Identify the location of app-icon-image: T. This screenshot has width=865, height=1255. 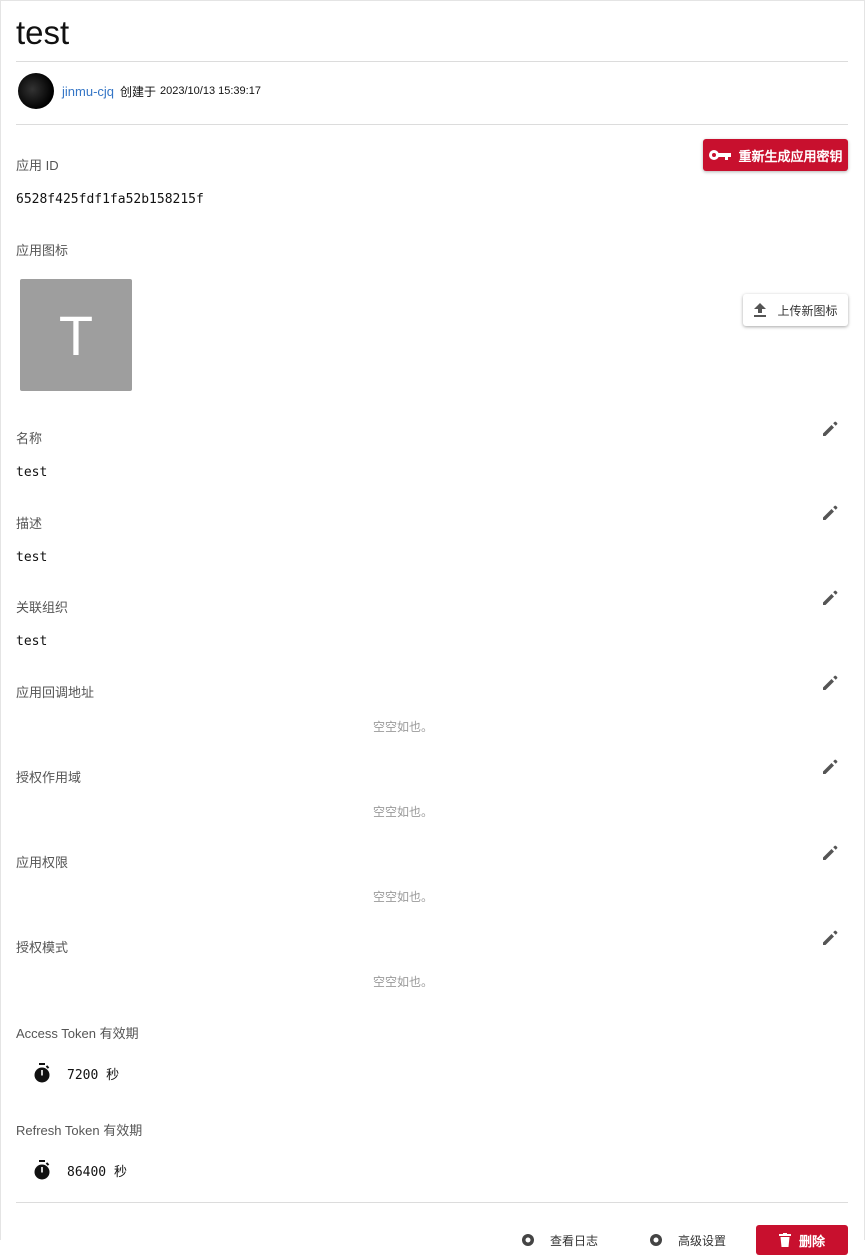
(76, 335).